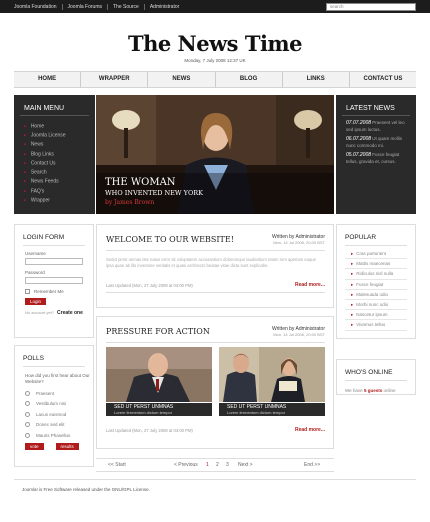 This screenshot has width=430, height=522. I want to click on create-account-link: Create one, so click(70, 313).